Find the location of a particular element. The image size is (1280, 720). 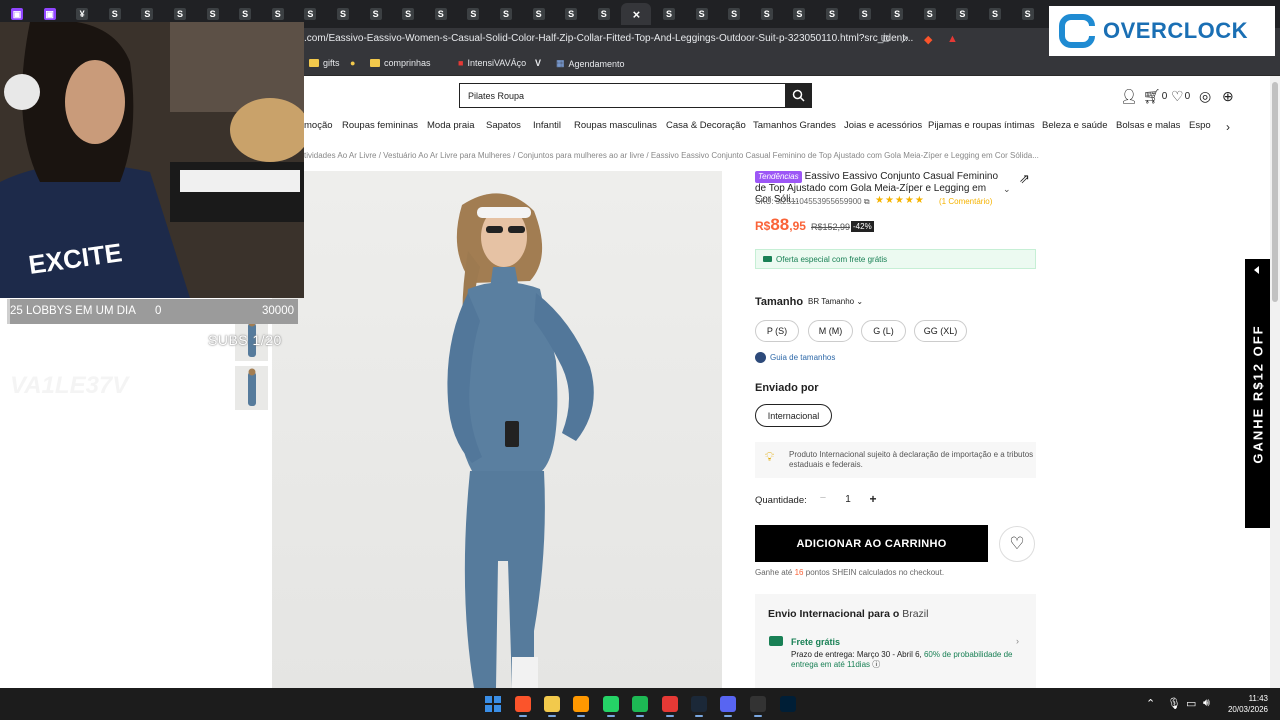

tab-favicon: ¥ is located at coordinates (82, 14).